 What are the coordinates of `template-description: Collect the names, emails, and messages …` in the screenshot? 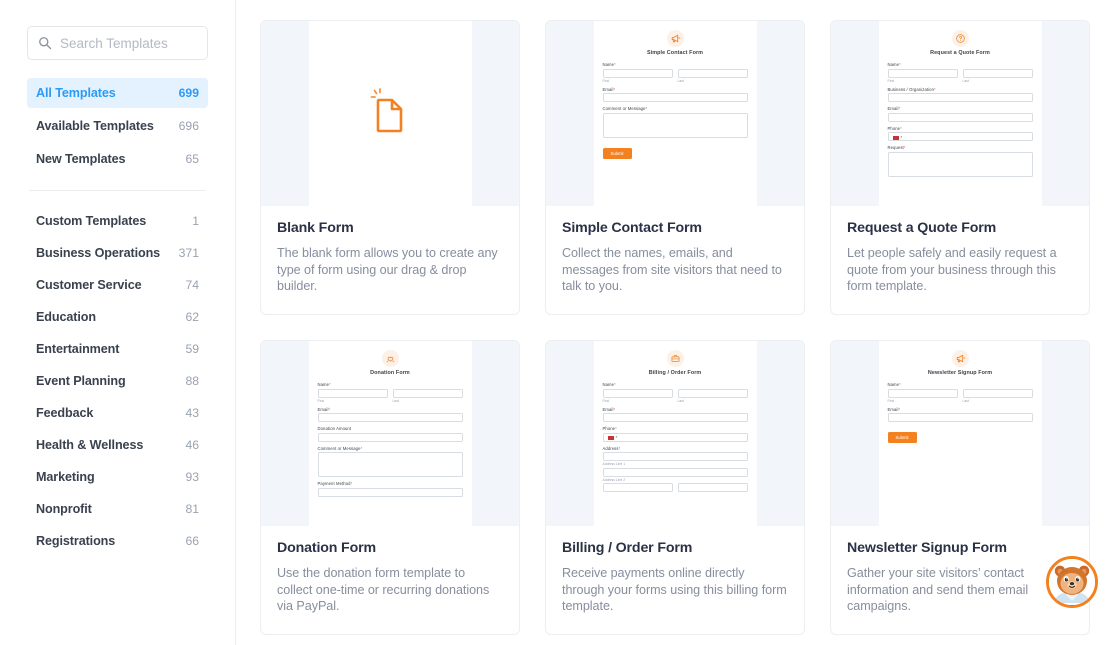 It's located at (672, 269).